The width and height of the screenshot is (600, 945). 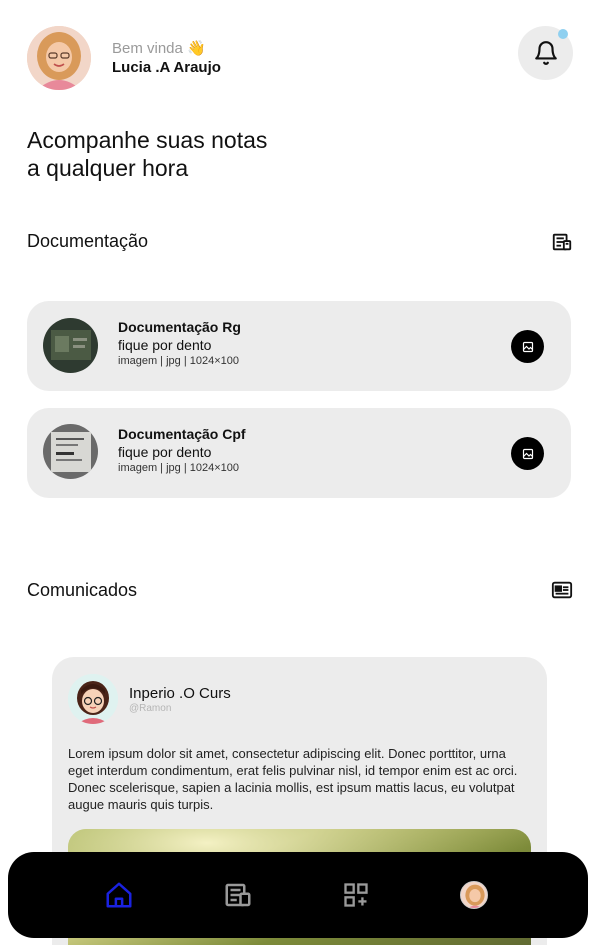 I want to click on header: Bem vinda 👋 Lucia .A Araujo, so click(x=300, y=58).